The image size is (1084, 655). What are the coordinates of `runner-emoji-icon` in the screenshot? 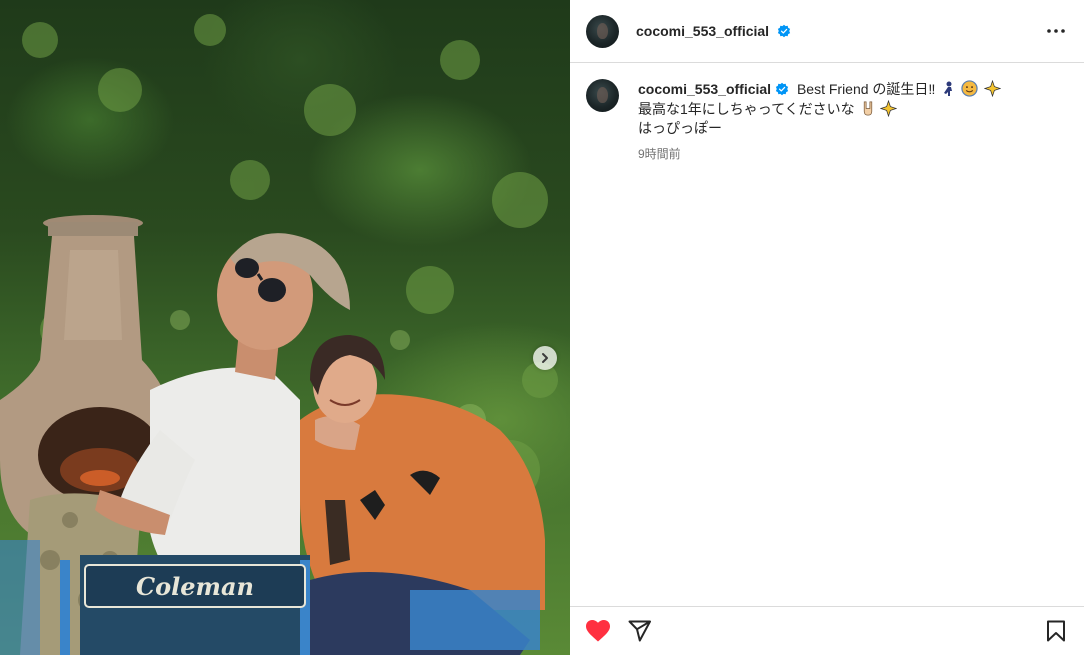 It's located at (948, 88).